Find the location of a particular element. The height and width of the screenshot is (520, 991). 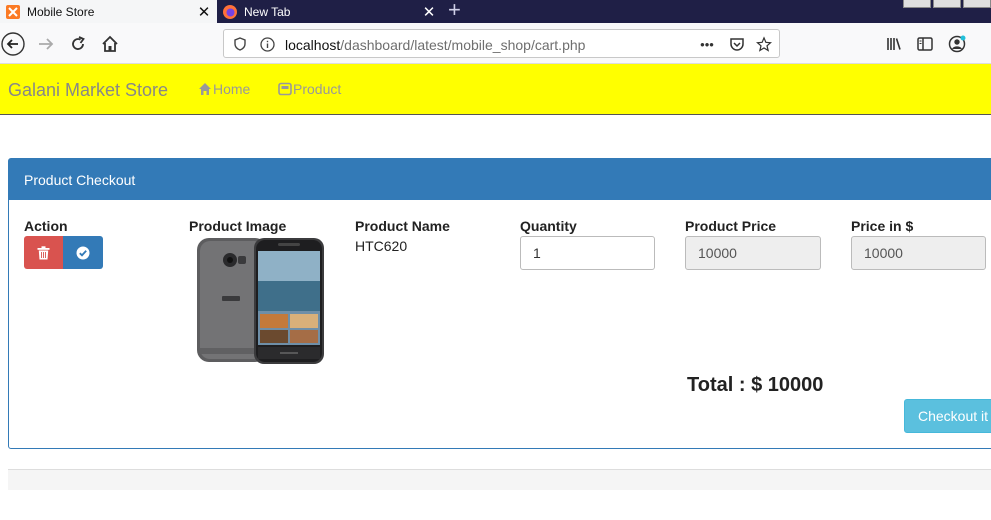

bookmark-star-icon is located at coordinates (764, 43).